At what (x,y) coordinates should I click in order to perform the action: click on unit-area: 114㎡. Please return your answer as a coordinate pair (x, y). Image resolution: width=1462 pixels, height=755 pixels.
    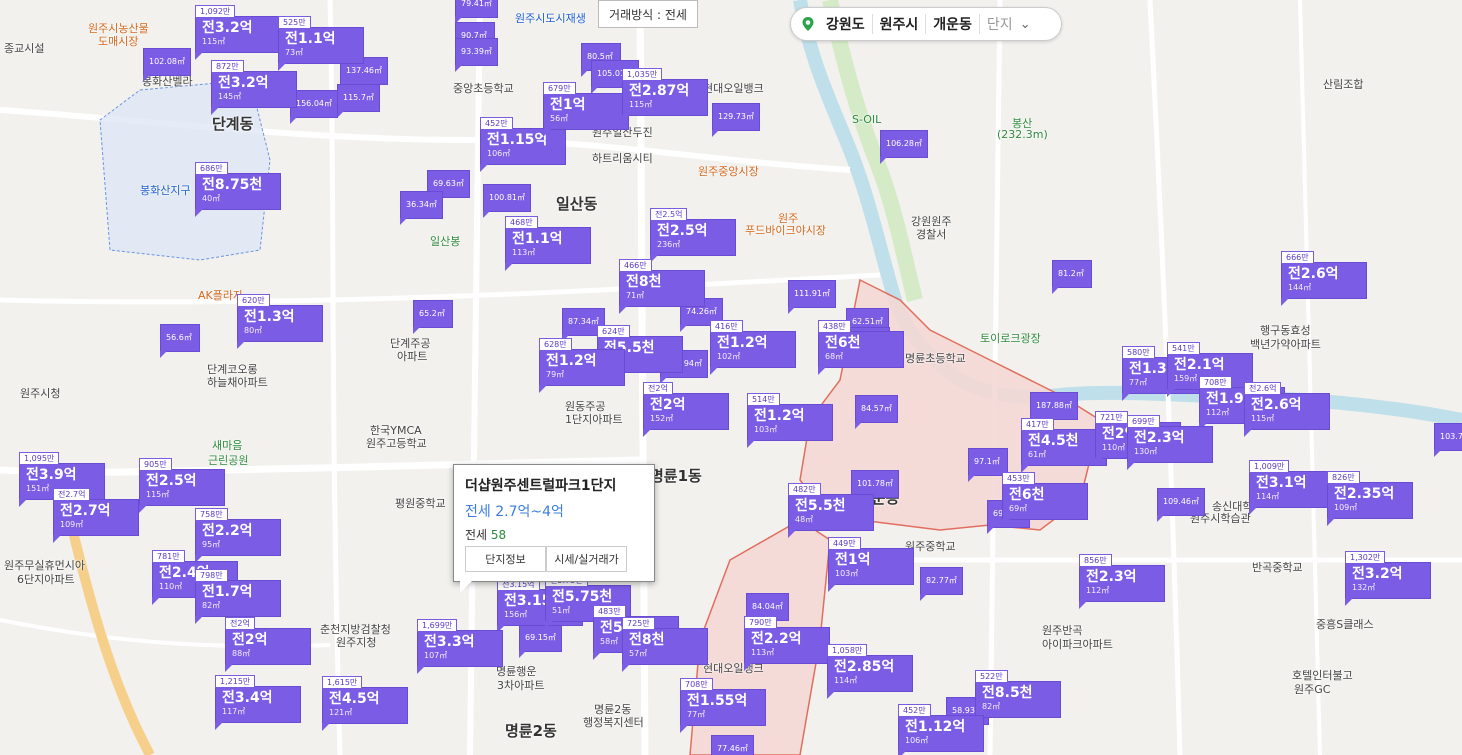
    Looking at the image, I should click on (846, 680).